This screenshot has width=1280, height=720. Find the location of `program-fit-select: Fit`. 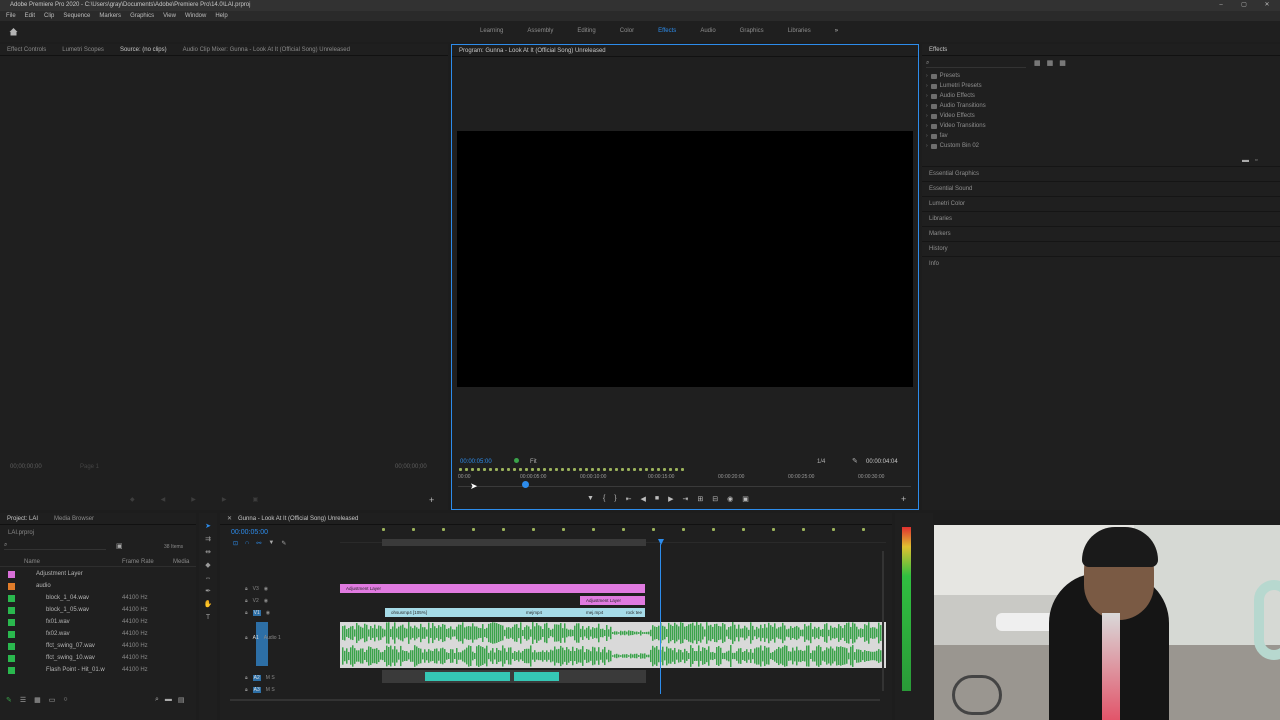

program-fit-select: Fit is located at coordinates (533, 462).